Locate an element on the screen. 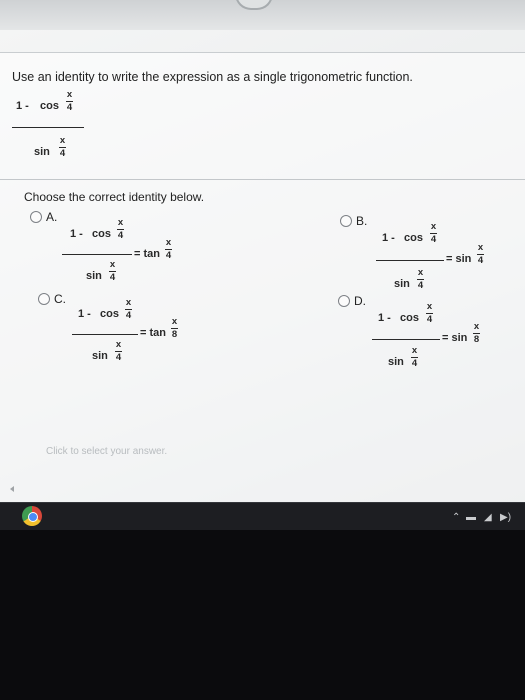 This screenshot has height=700, width=525. option-d-rhs: = sin is located at coordinates (455, 338).